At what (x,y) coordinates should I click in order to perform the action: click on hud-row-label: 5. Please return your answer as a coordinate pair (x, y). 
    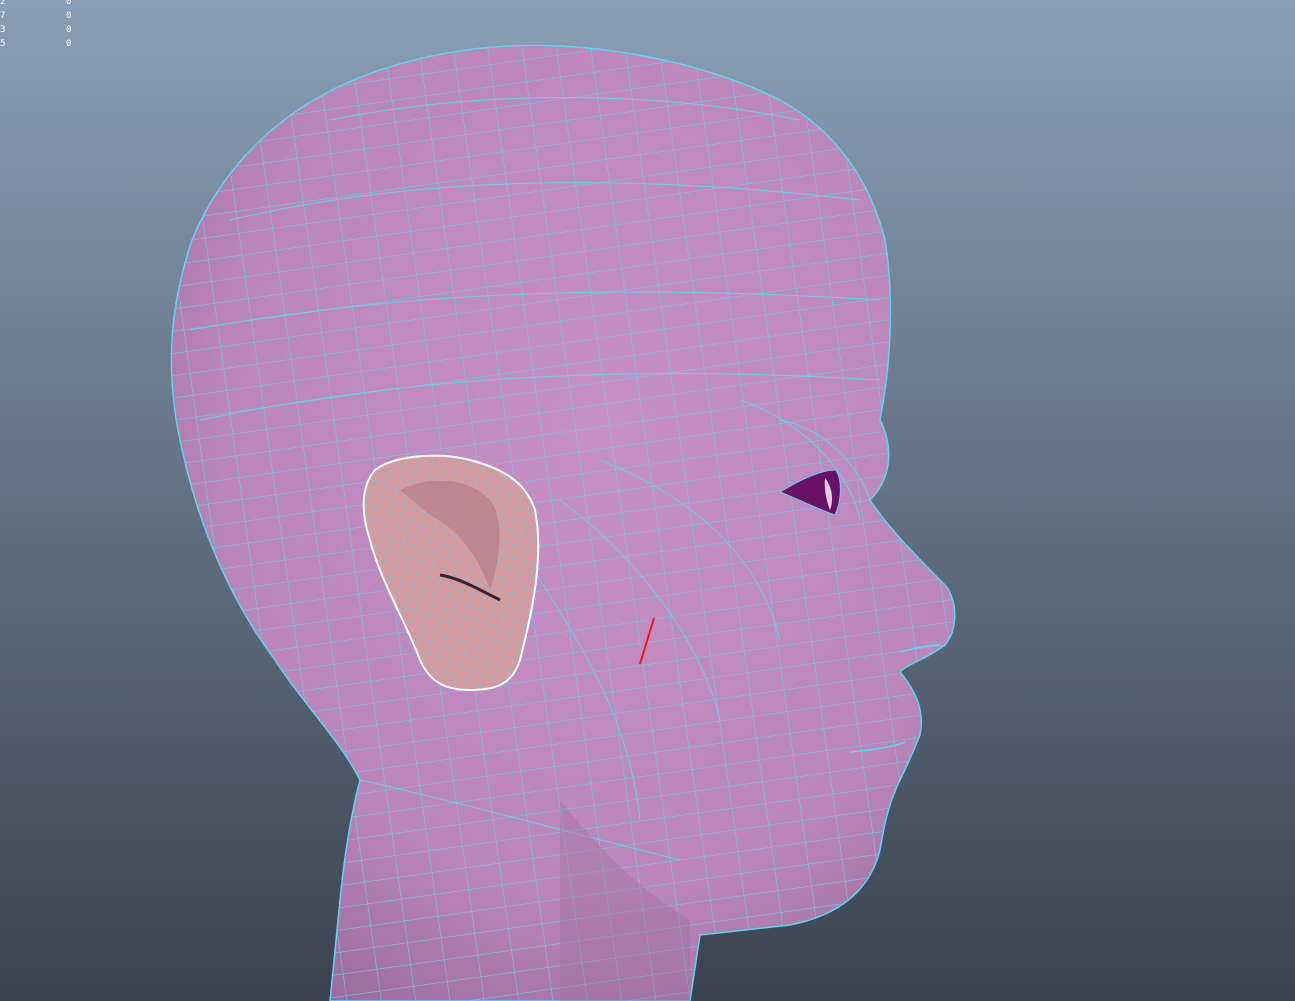
    Looking at the image, I should click on (3, 44).